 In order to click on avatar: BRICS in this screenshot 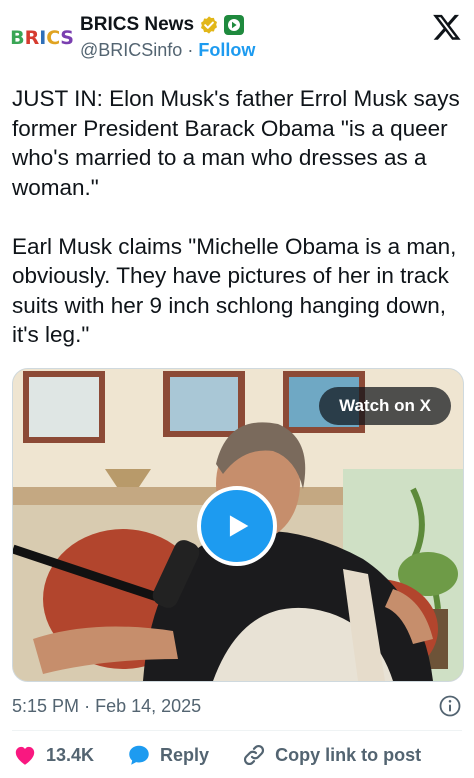, I will do `click(42, 38)`.